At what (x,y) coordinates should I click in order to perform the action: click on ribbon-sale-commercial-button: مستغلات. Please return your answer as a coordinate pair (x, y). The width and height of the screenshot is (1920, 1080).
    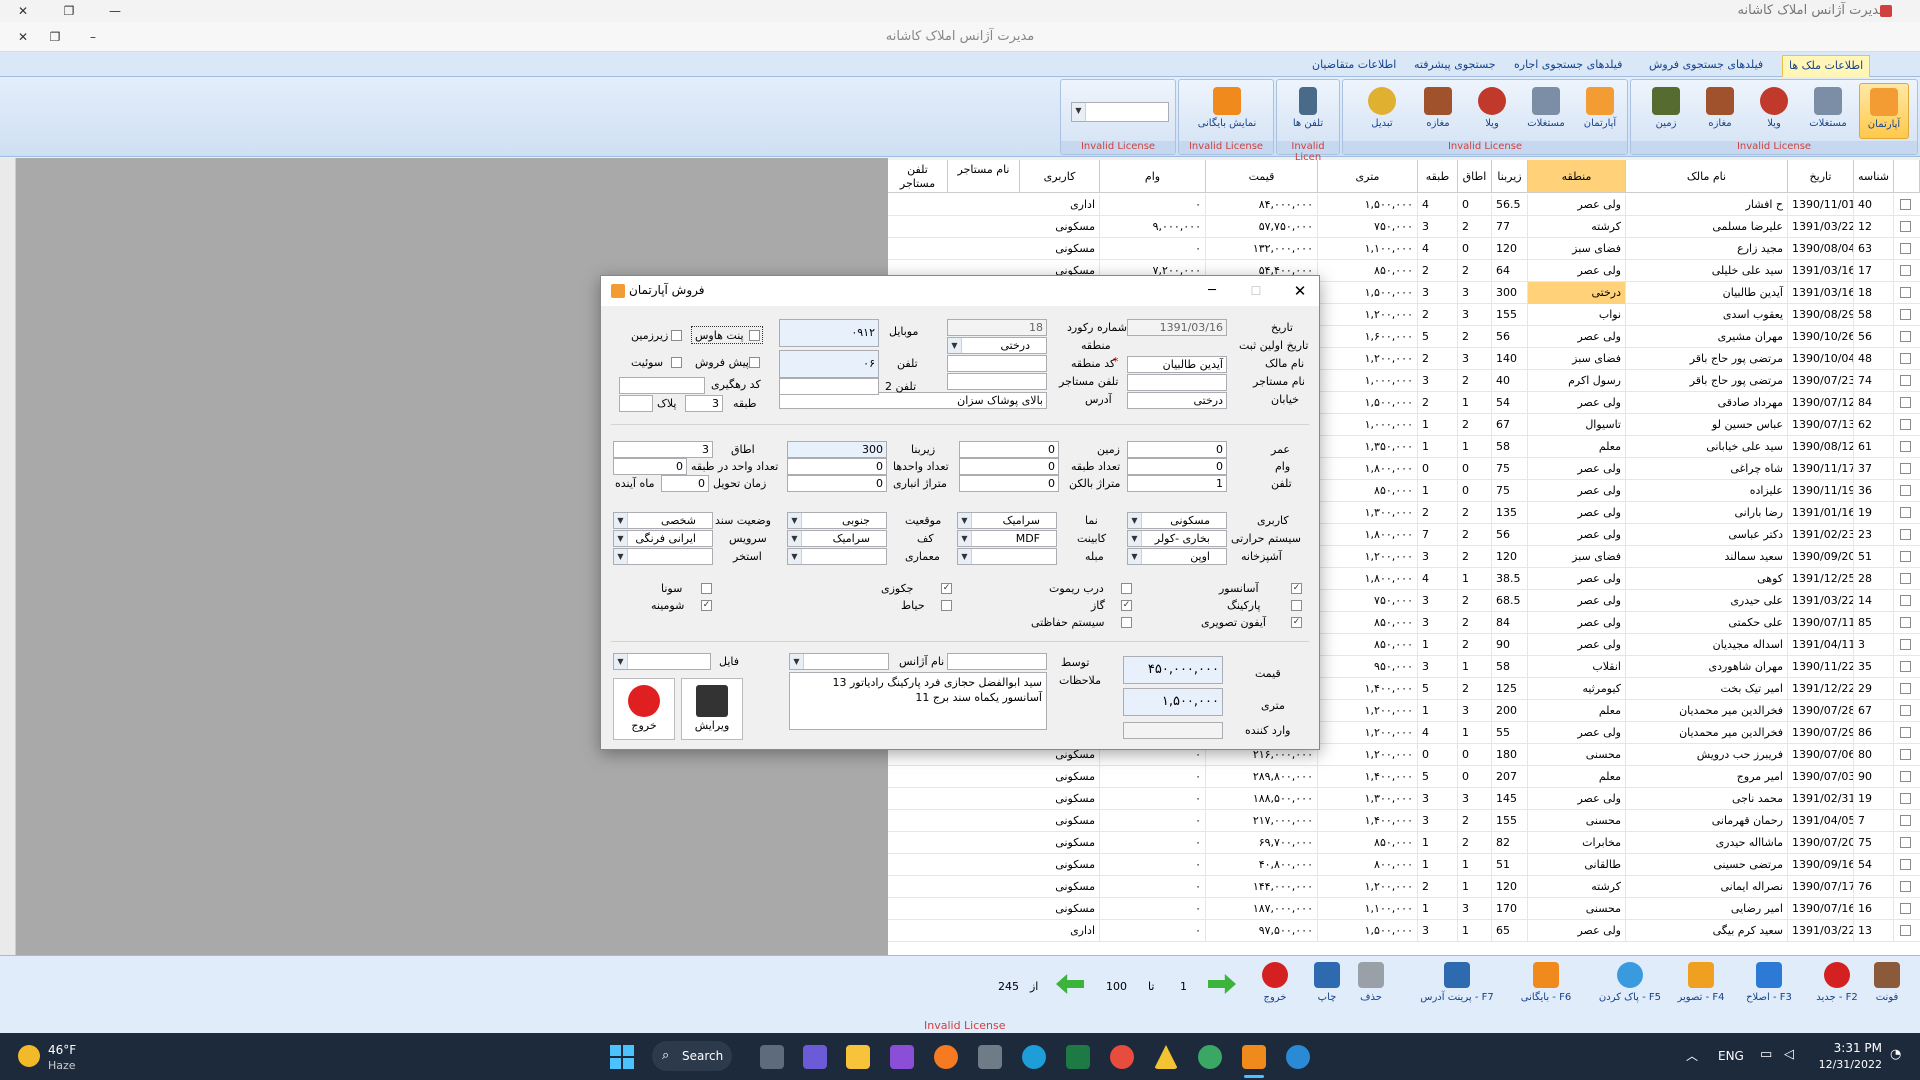
    Looking at the image, I should click on (1546, 111).